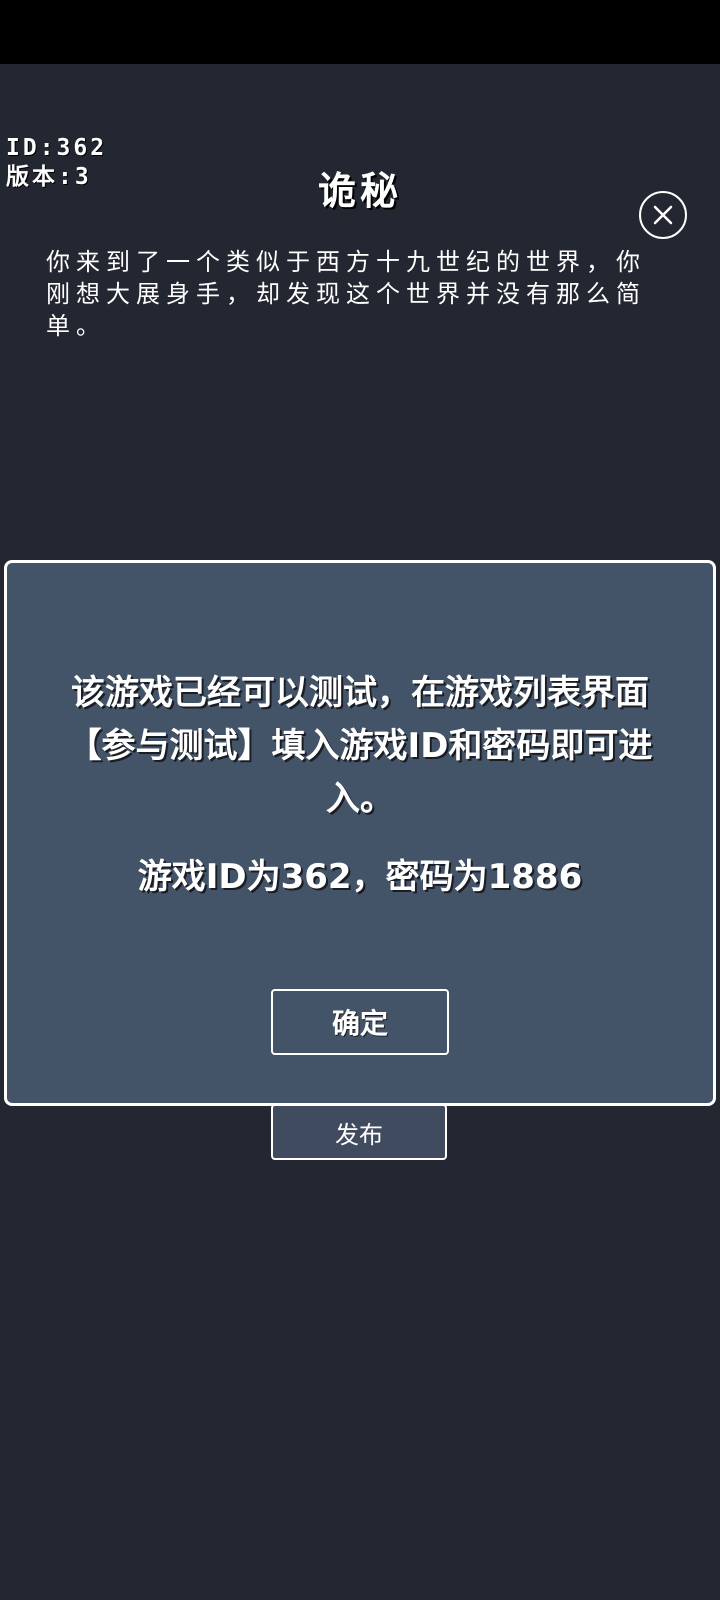 This screenshot has width=720, height=1600. I want to click on confirm-button: 确定, so click(360, 1022).